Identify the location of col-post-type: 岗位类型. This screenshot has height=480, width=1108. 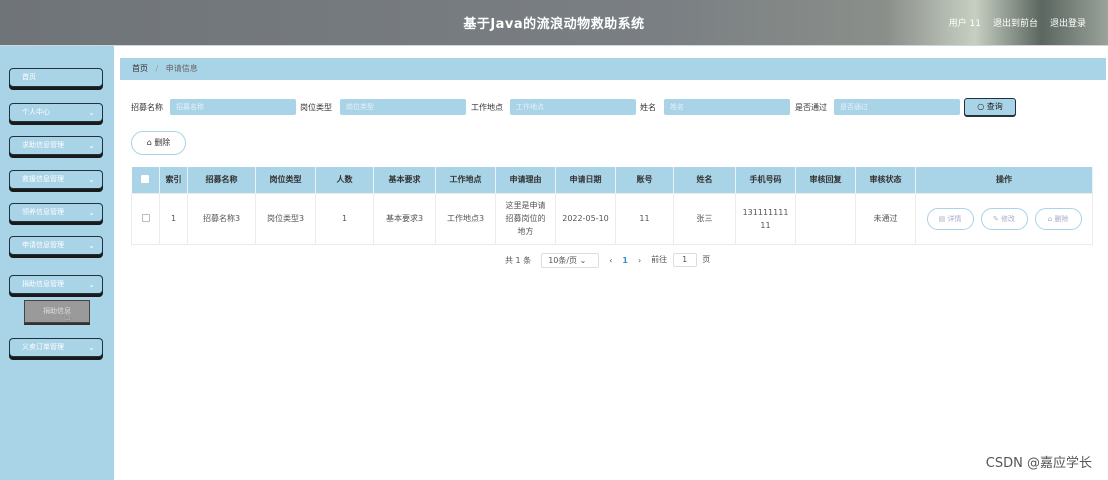
(285, 180).